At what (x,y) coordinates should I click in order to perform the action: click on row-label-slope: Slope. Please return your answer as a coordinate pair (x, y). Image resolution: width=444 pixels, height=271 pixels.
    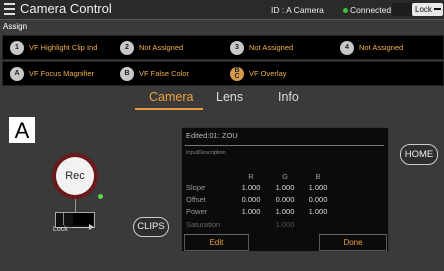
    Looking at the image, I should click on (196, 187).